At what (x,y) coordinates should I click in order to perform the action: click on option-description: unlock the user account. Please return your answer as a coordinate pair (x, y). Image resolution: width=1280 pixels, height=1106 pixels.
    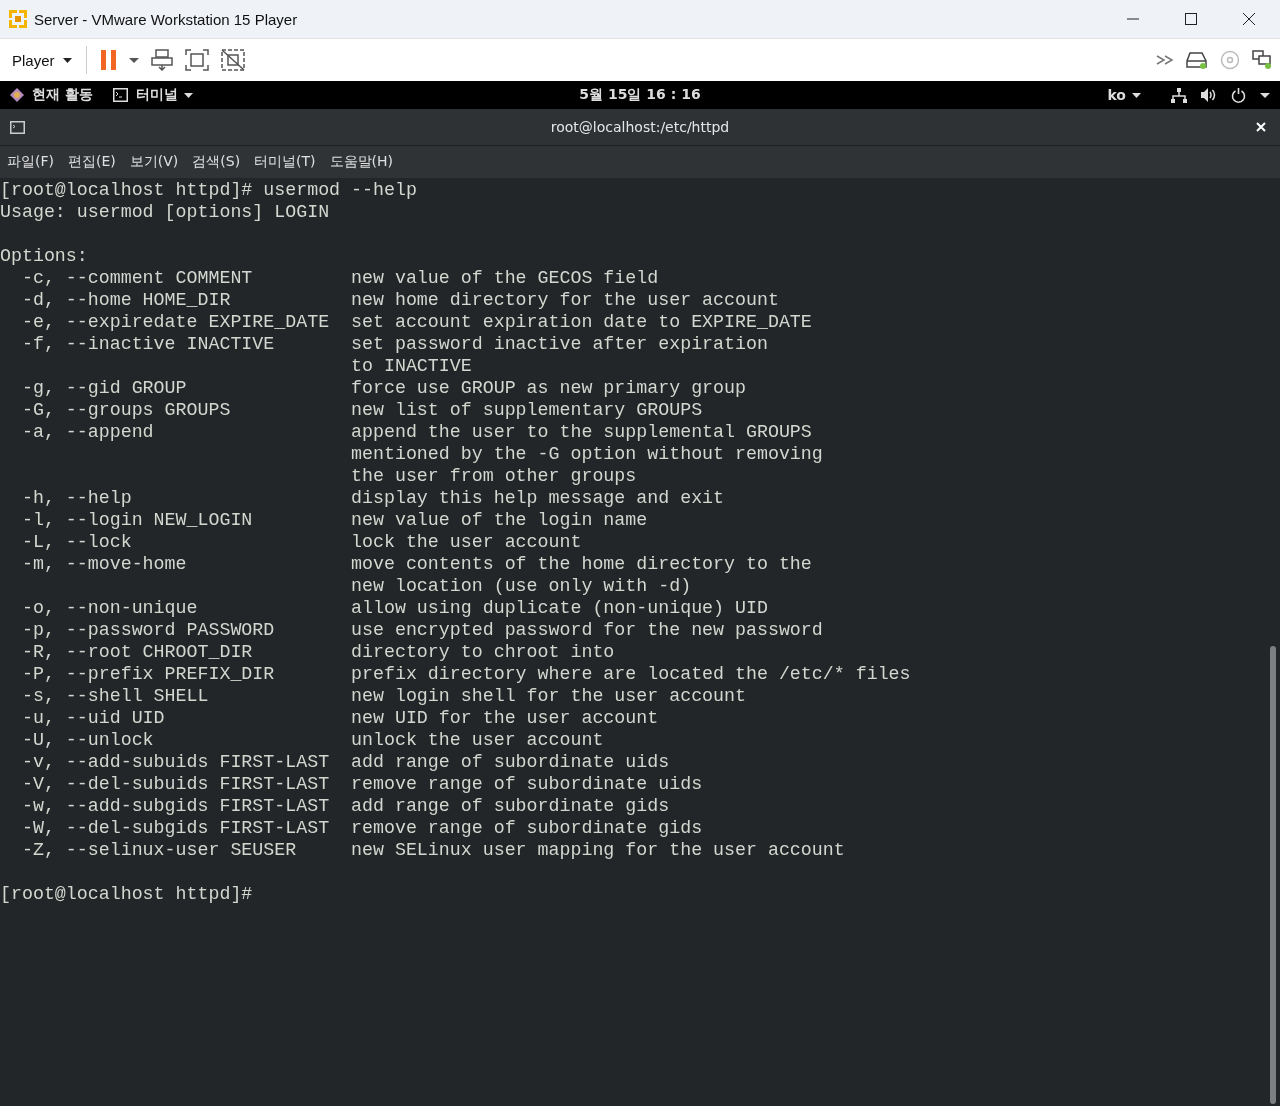
    Looking at the image, I should click on (477, 740).